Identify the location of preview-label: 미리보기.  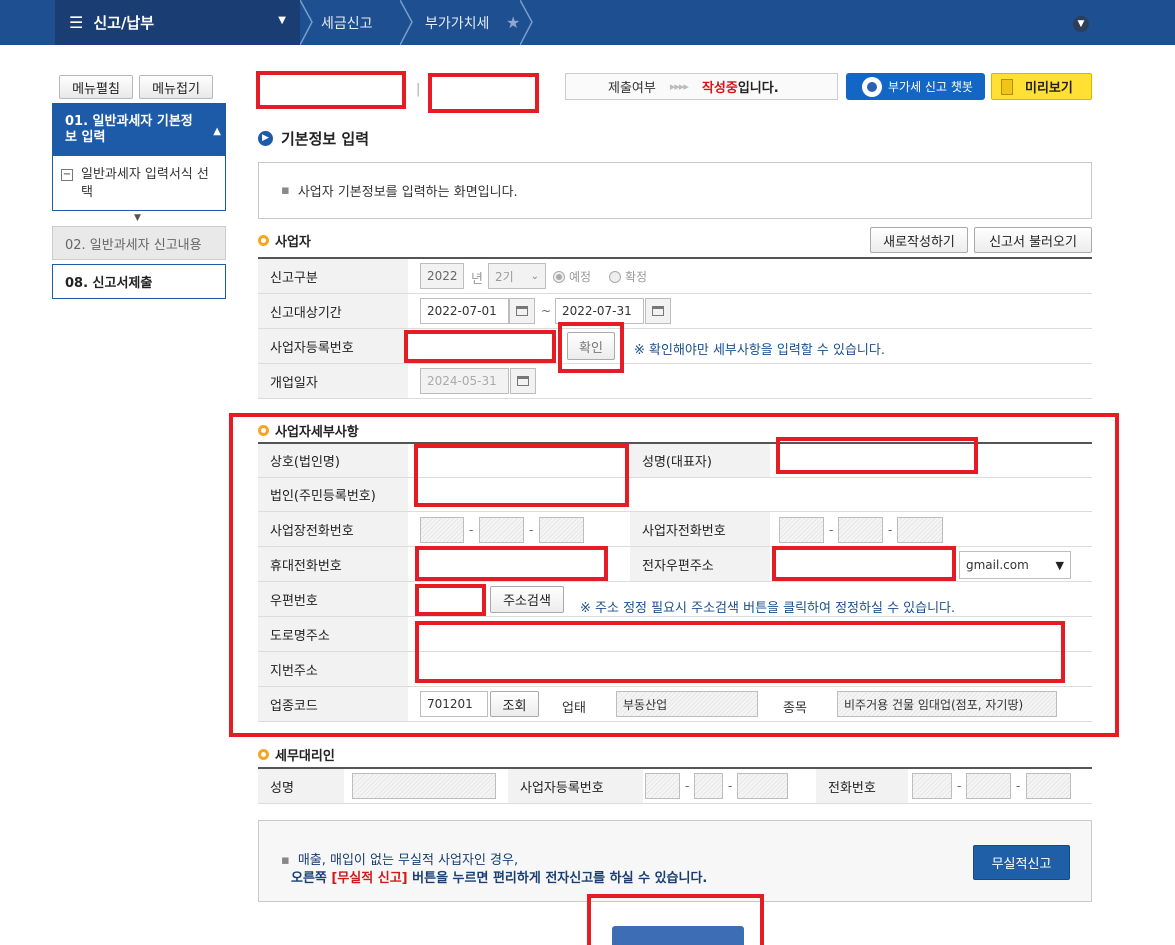
(1049, 88).